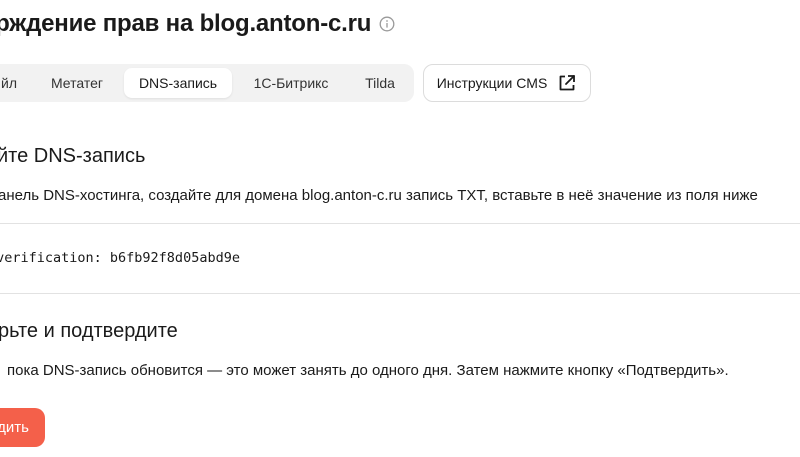 Image resolution: width=800 pixels, height=457 pixels. I want to click on confirm-button: дить, so click(22, 427).